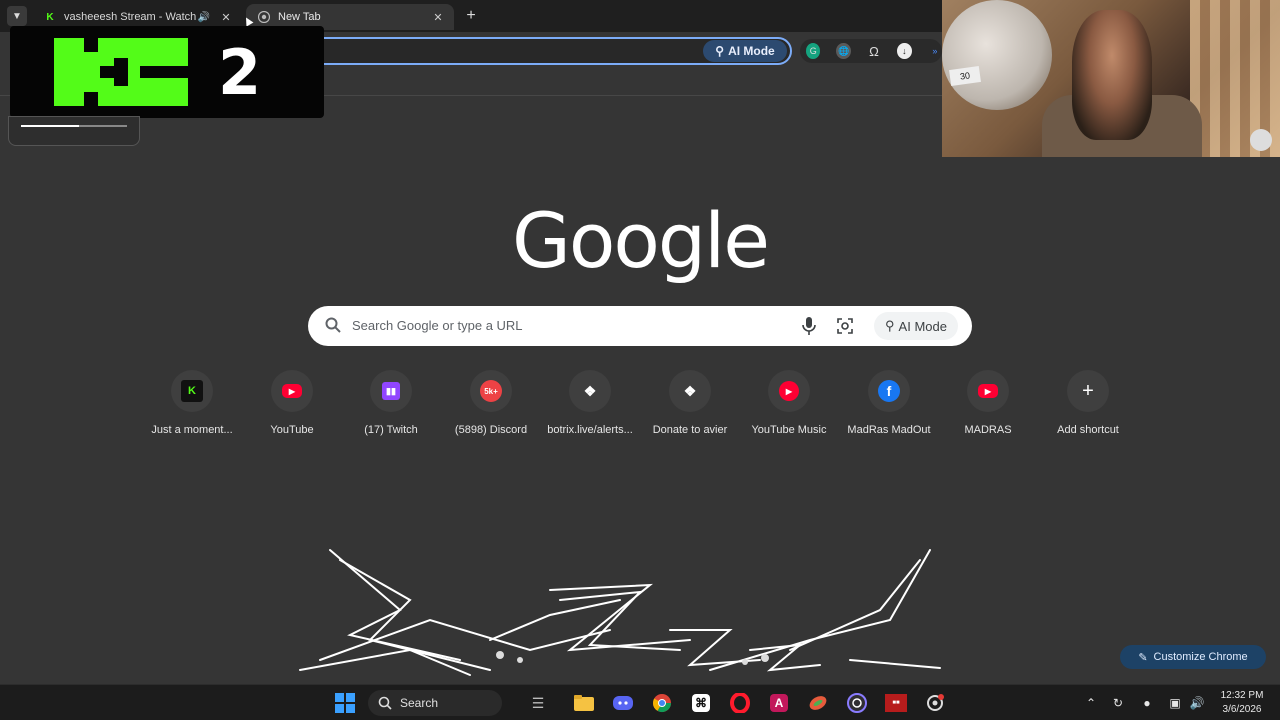 The width and height of the screenshot is (1280, 720). What do you see at coordinates (857, 703) in the screenshot?
I see `obs-icon` at bounding box center [857, 703].